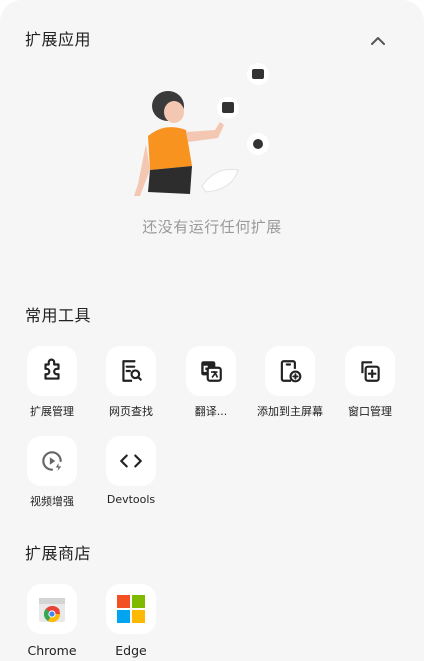  Describe the element at coordinates (58, 39) in the screenshot. I see `extensions-title: 扩展应用` at that location.